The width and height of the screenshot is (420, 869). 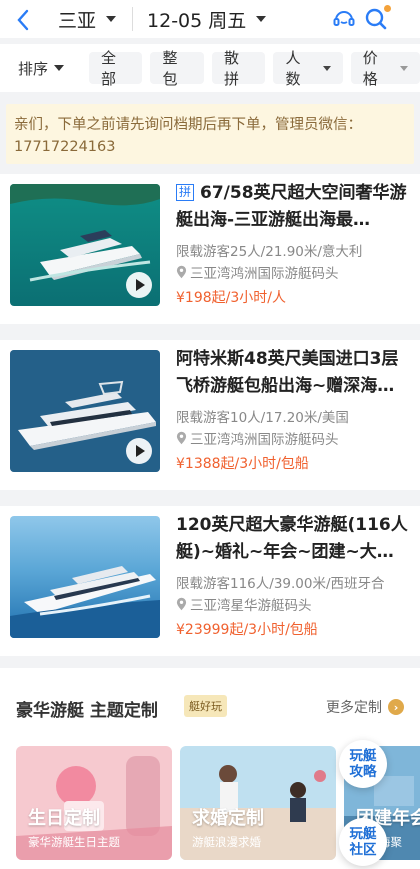 What do you see at coordinates (258, 803) in the screenshot?
I see `theme-tile-proposal: 求婚定制 游艇浪漫求婚` at bounding box center [258, 803].